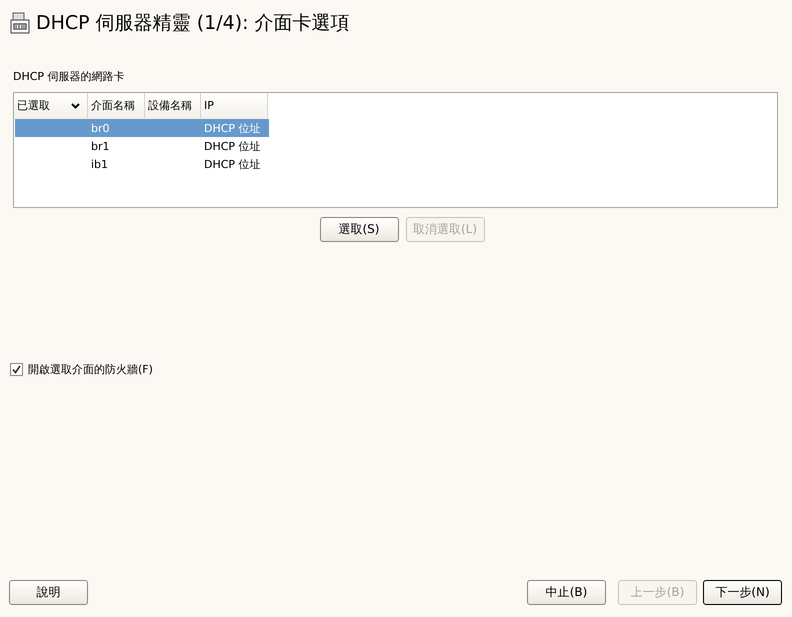 This screenshot has height=617, width=792. Describe the element at coordinates (48, 592) in the screenshot. I see `help-button: 說明` at that location.